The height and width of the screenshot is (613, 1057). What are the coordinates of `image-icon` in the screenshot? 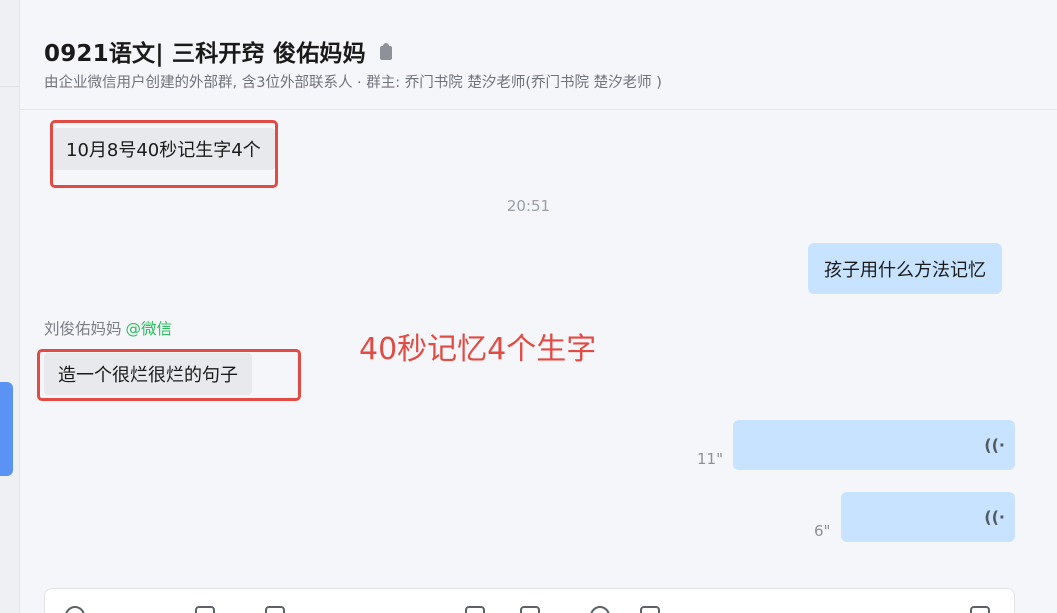 It's located at (475, 609).